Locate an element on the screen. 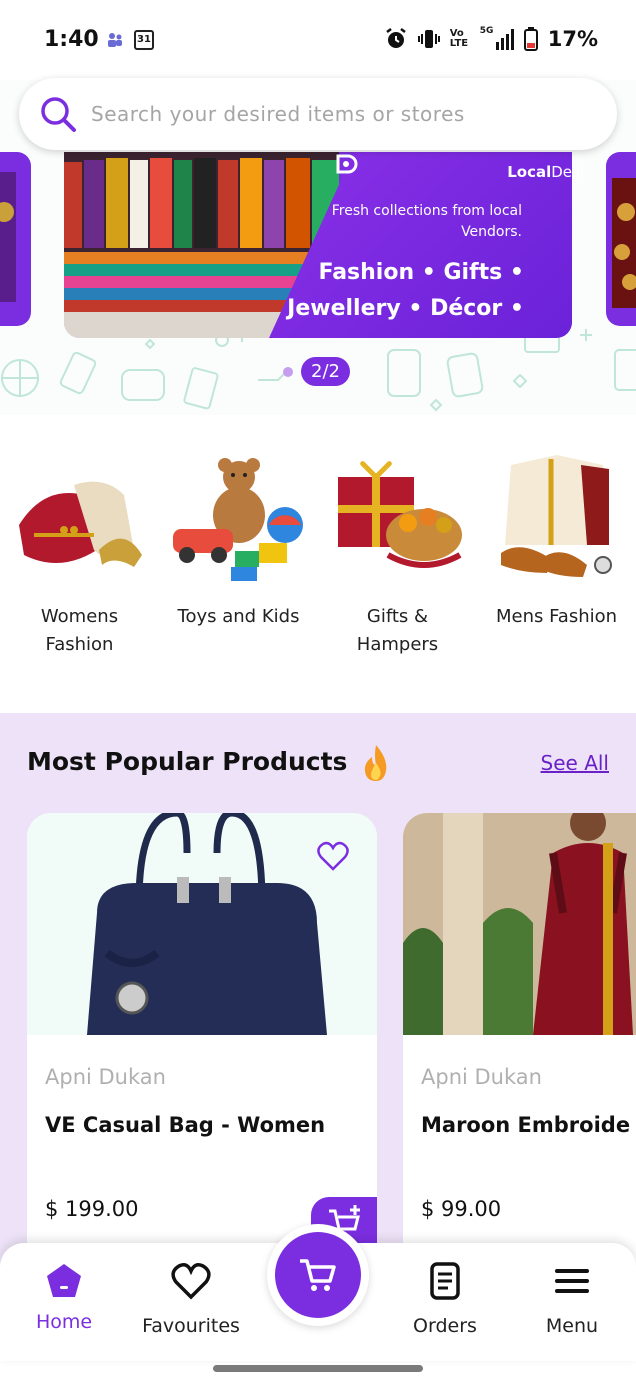 This screenshot has width=636, height=1386. nav-label: Orders is located at coordinates (445, 1326).